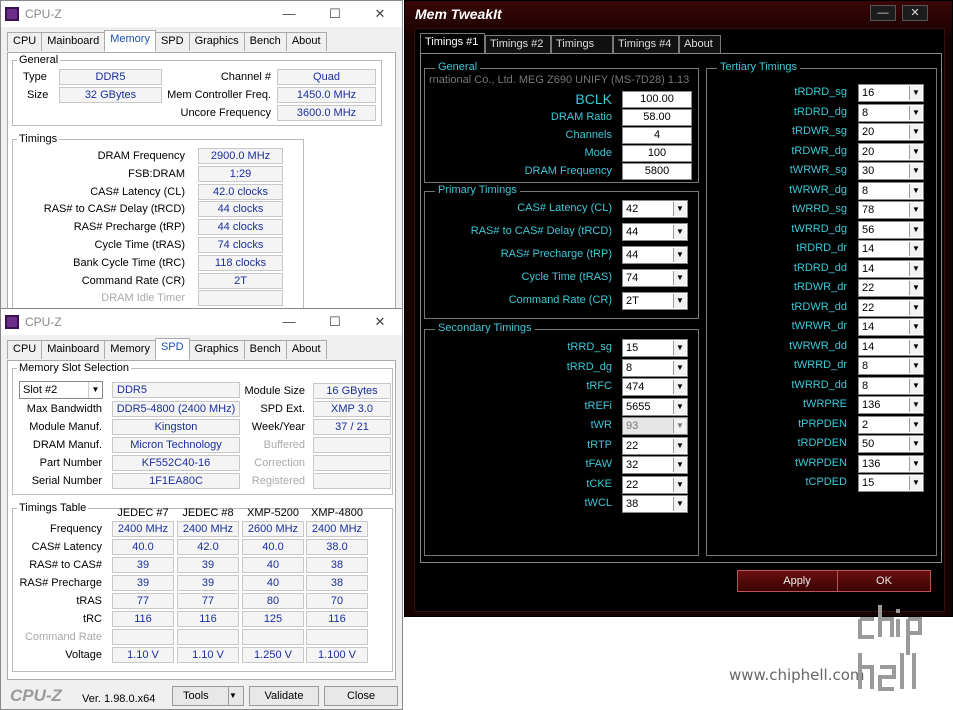 Image resolution: width=953 pixels, height=710 pixels. I want to click on table-row-label: tRAS, so click(89, 601).